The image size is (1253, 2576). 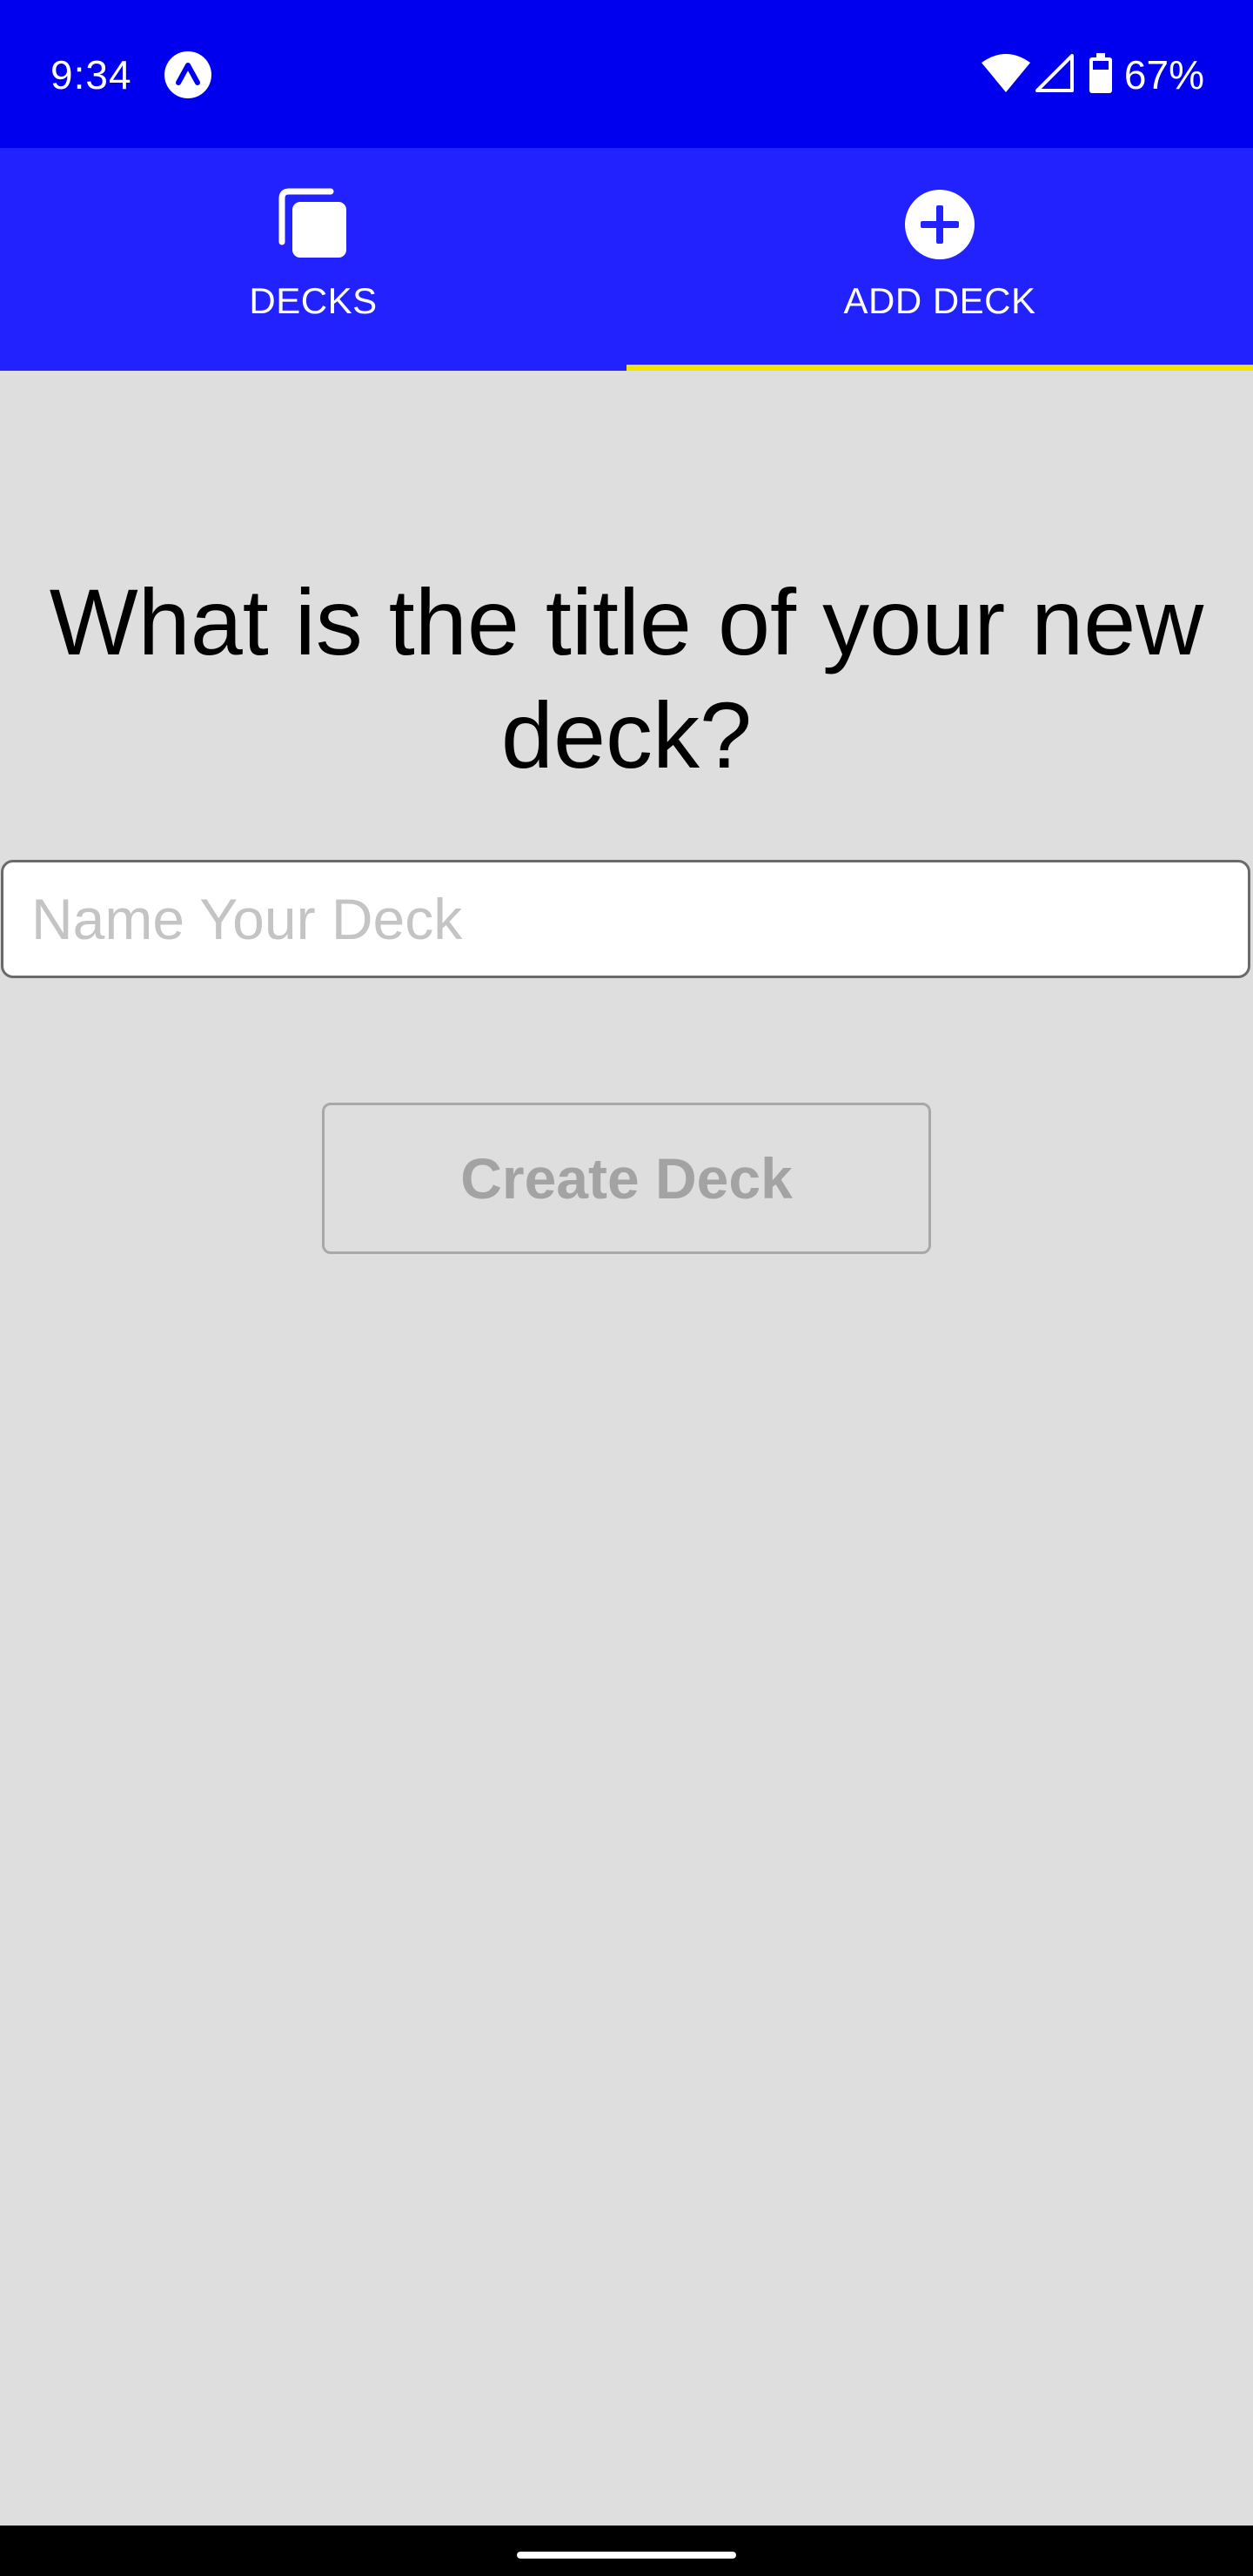 I want to click on tab-add-deck: ADD DECK, so click(x=939, y=260).